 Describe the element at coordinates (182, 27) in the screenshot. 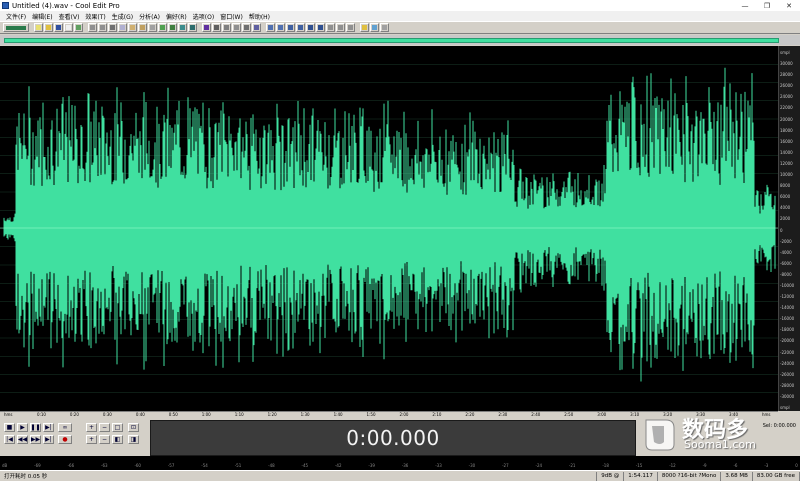

I see `snap-button` at that location.